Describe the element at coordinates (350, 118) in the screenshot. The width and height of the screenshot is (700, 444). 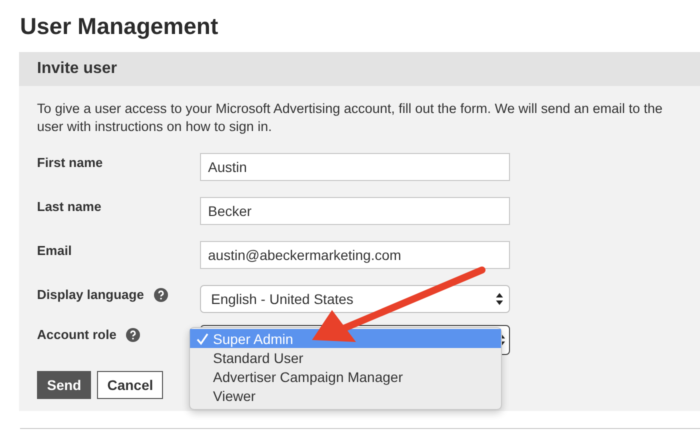
I see `description-text: To give a user access to your Microsoft Advertising account, fill out the form. We will send an email to the user with instructions on how to sign in.` at that location.